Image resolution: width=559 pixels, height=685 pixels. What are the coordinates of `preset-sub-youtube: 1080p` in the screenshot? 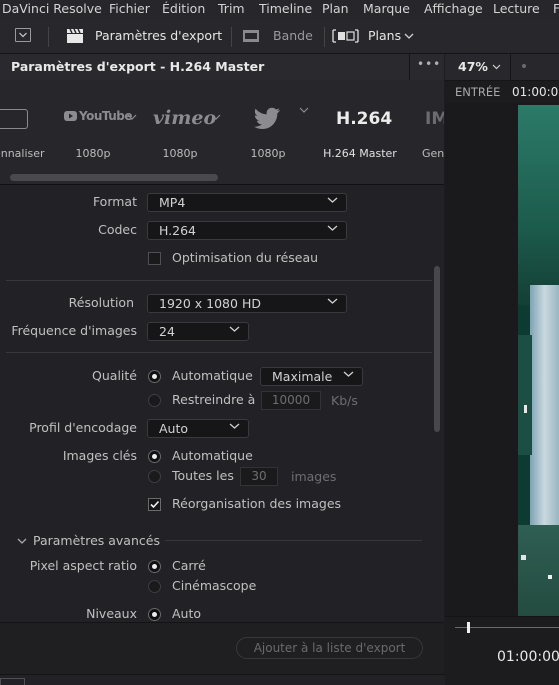 It's located at (93, 153).